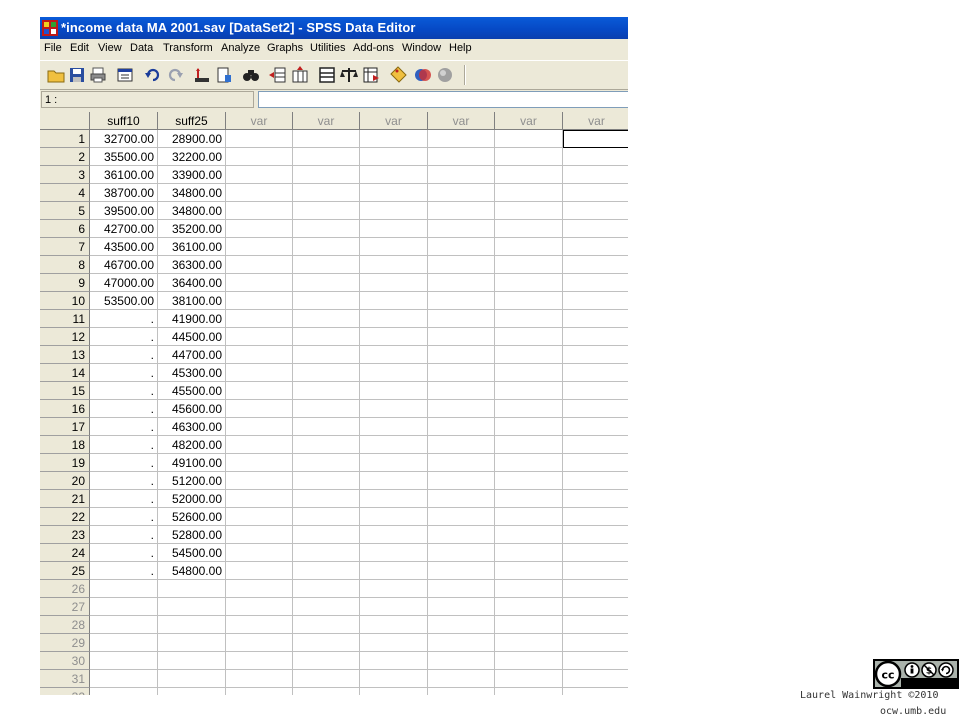 This screenshot has height=720, width=960. I want to click on menu-analyze: Analyze, so click(240, 48).